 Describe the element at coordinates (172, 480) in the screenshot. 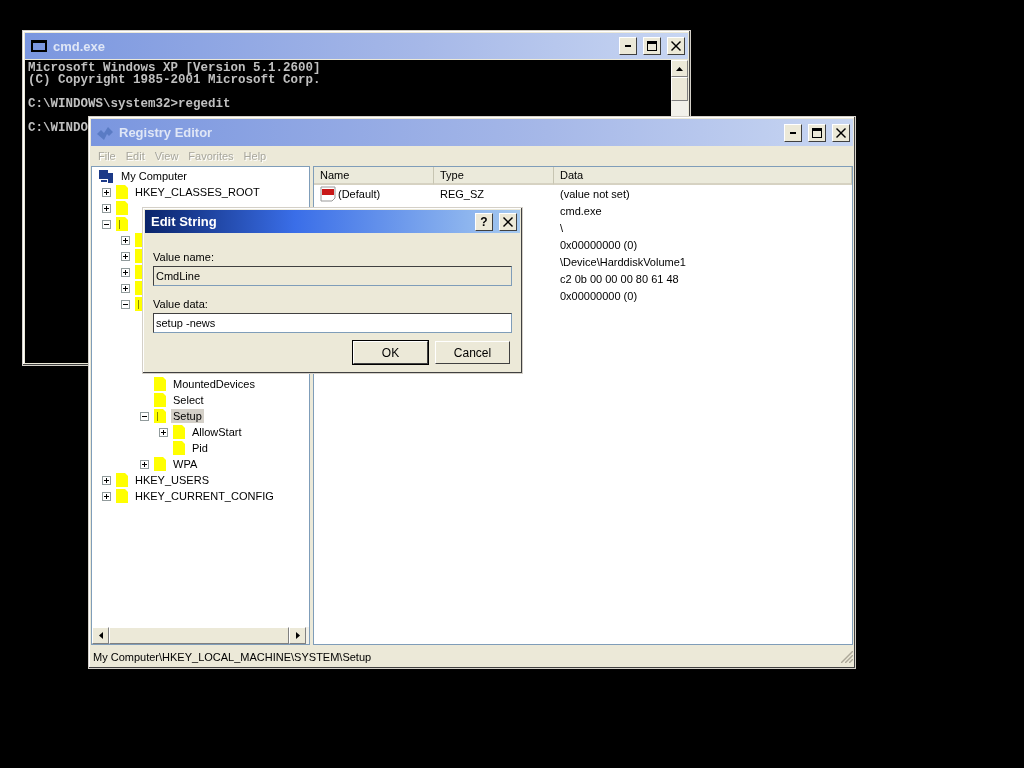

I see `tree-item: HKEY_USERS` at that location.